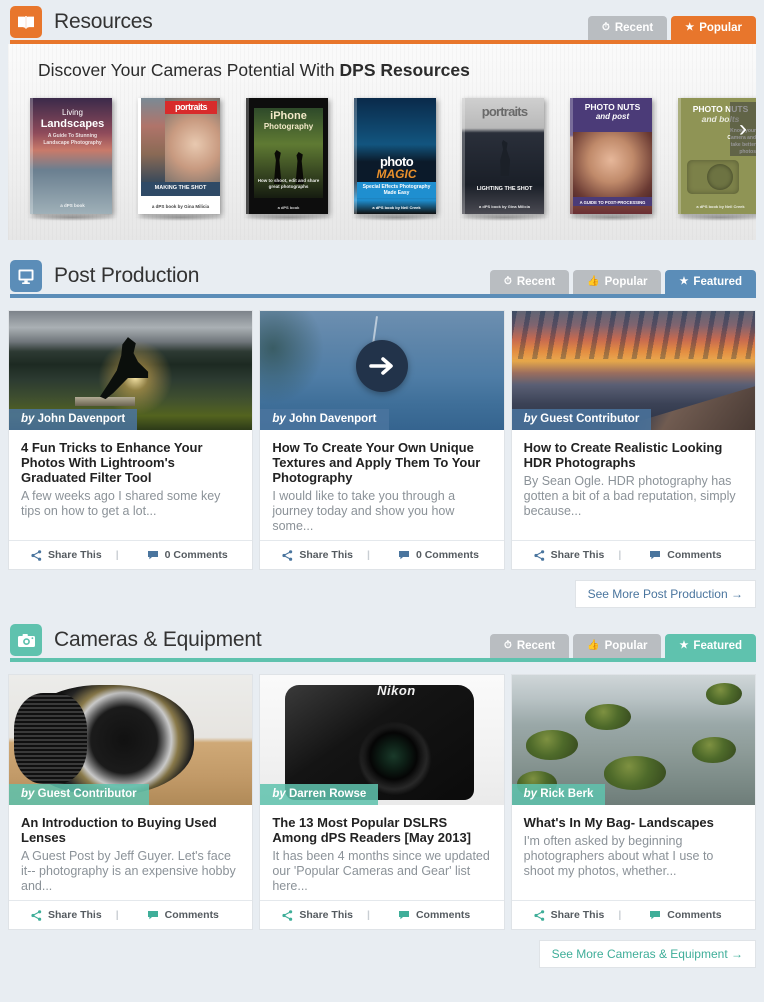 This screenshot has height=1002, width=764. I want to click on article-thumbnail: by Guest Contributor, so click(131, 740).